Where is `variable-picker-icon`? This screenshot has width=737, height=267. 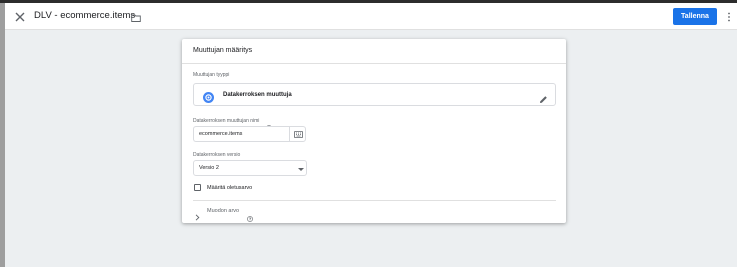
variable-picker-icon is located at coordinates (298, 134).